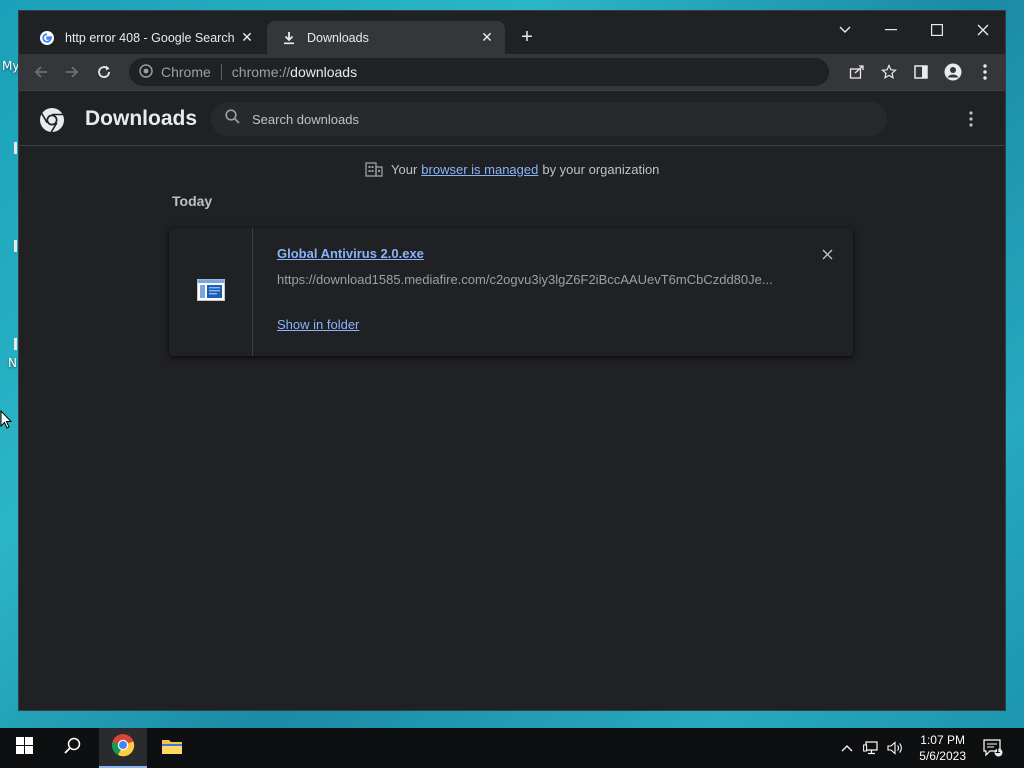 This screenshot has width=1024, height=768. What do you see at coordinates (289, 38) in the screenshot?
I see `download-icon` at bounding box center [289, 38].